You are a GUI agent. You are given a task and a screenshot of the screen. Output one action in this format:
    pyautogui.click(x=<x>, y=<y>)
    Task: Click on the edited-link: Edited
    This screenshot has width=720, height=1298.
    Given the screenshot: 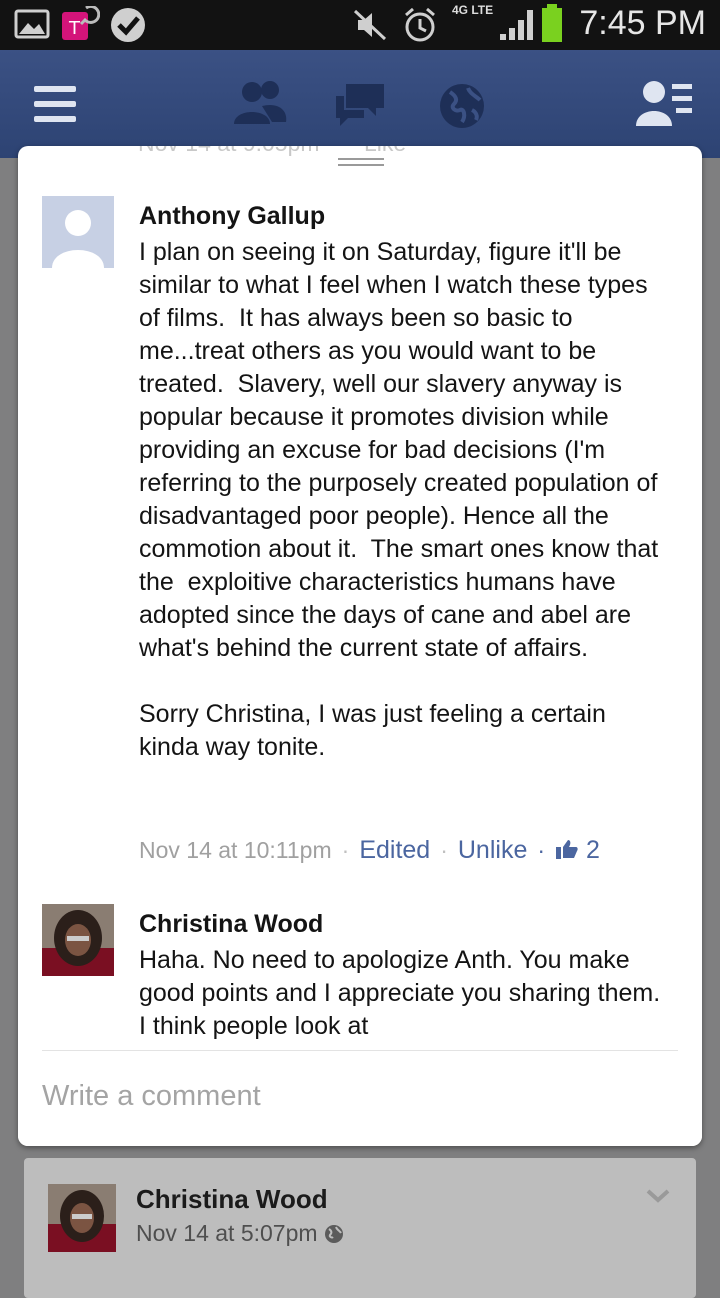 What is the action you would take?
    pyautogui.click(x=394, y=850)
    